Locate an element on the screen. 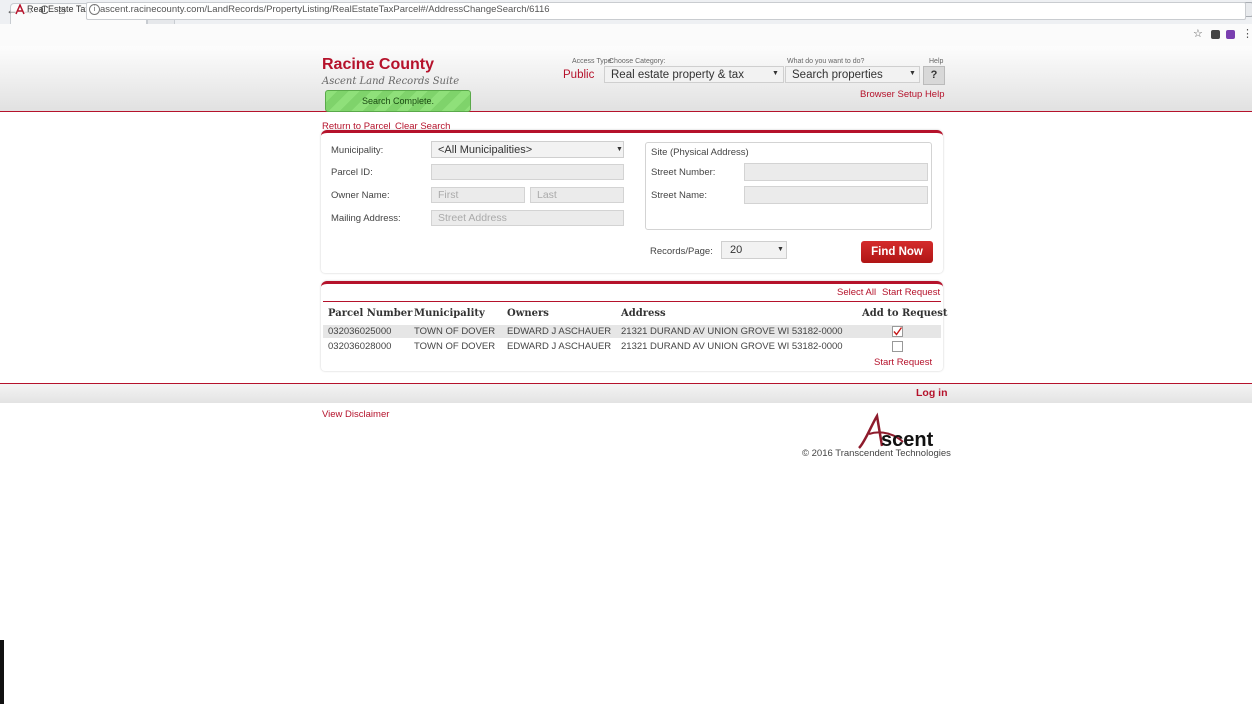 This screenshot has width=1252, height=704. action-select: Search properties is located at coordinates (852, 74).